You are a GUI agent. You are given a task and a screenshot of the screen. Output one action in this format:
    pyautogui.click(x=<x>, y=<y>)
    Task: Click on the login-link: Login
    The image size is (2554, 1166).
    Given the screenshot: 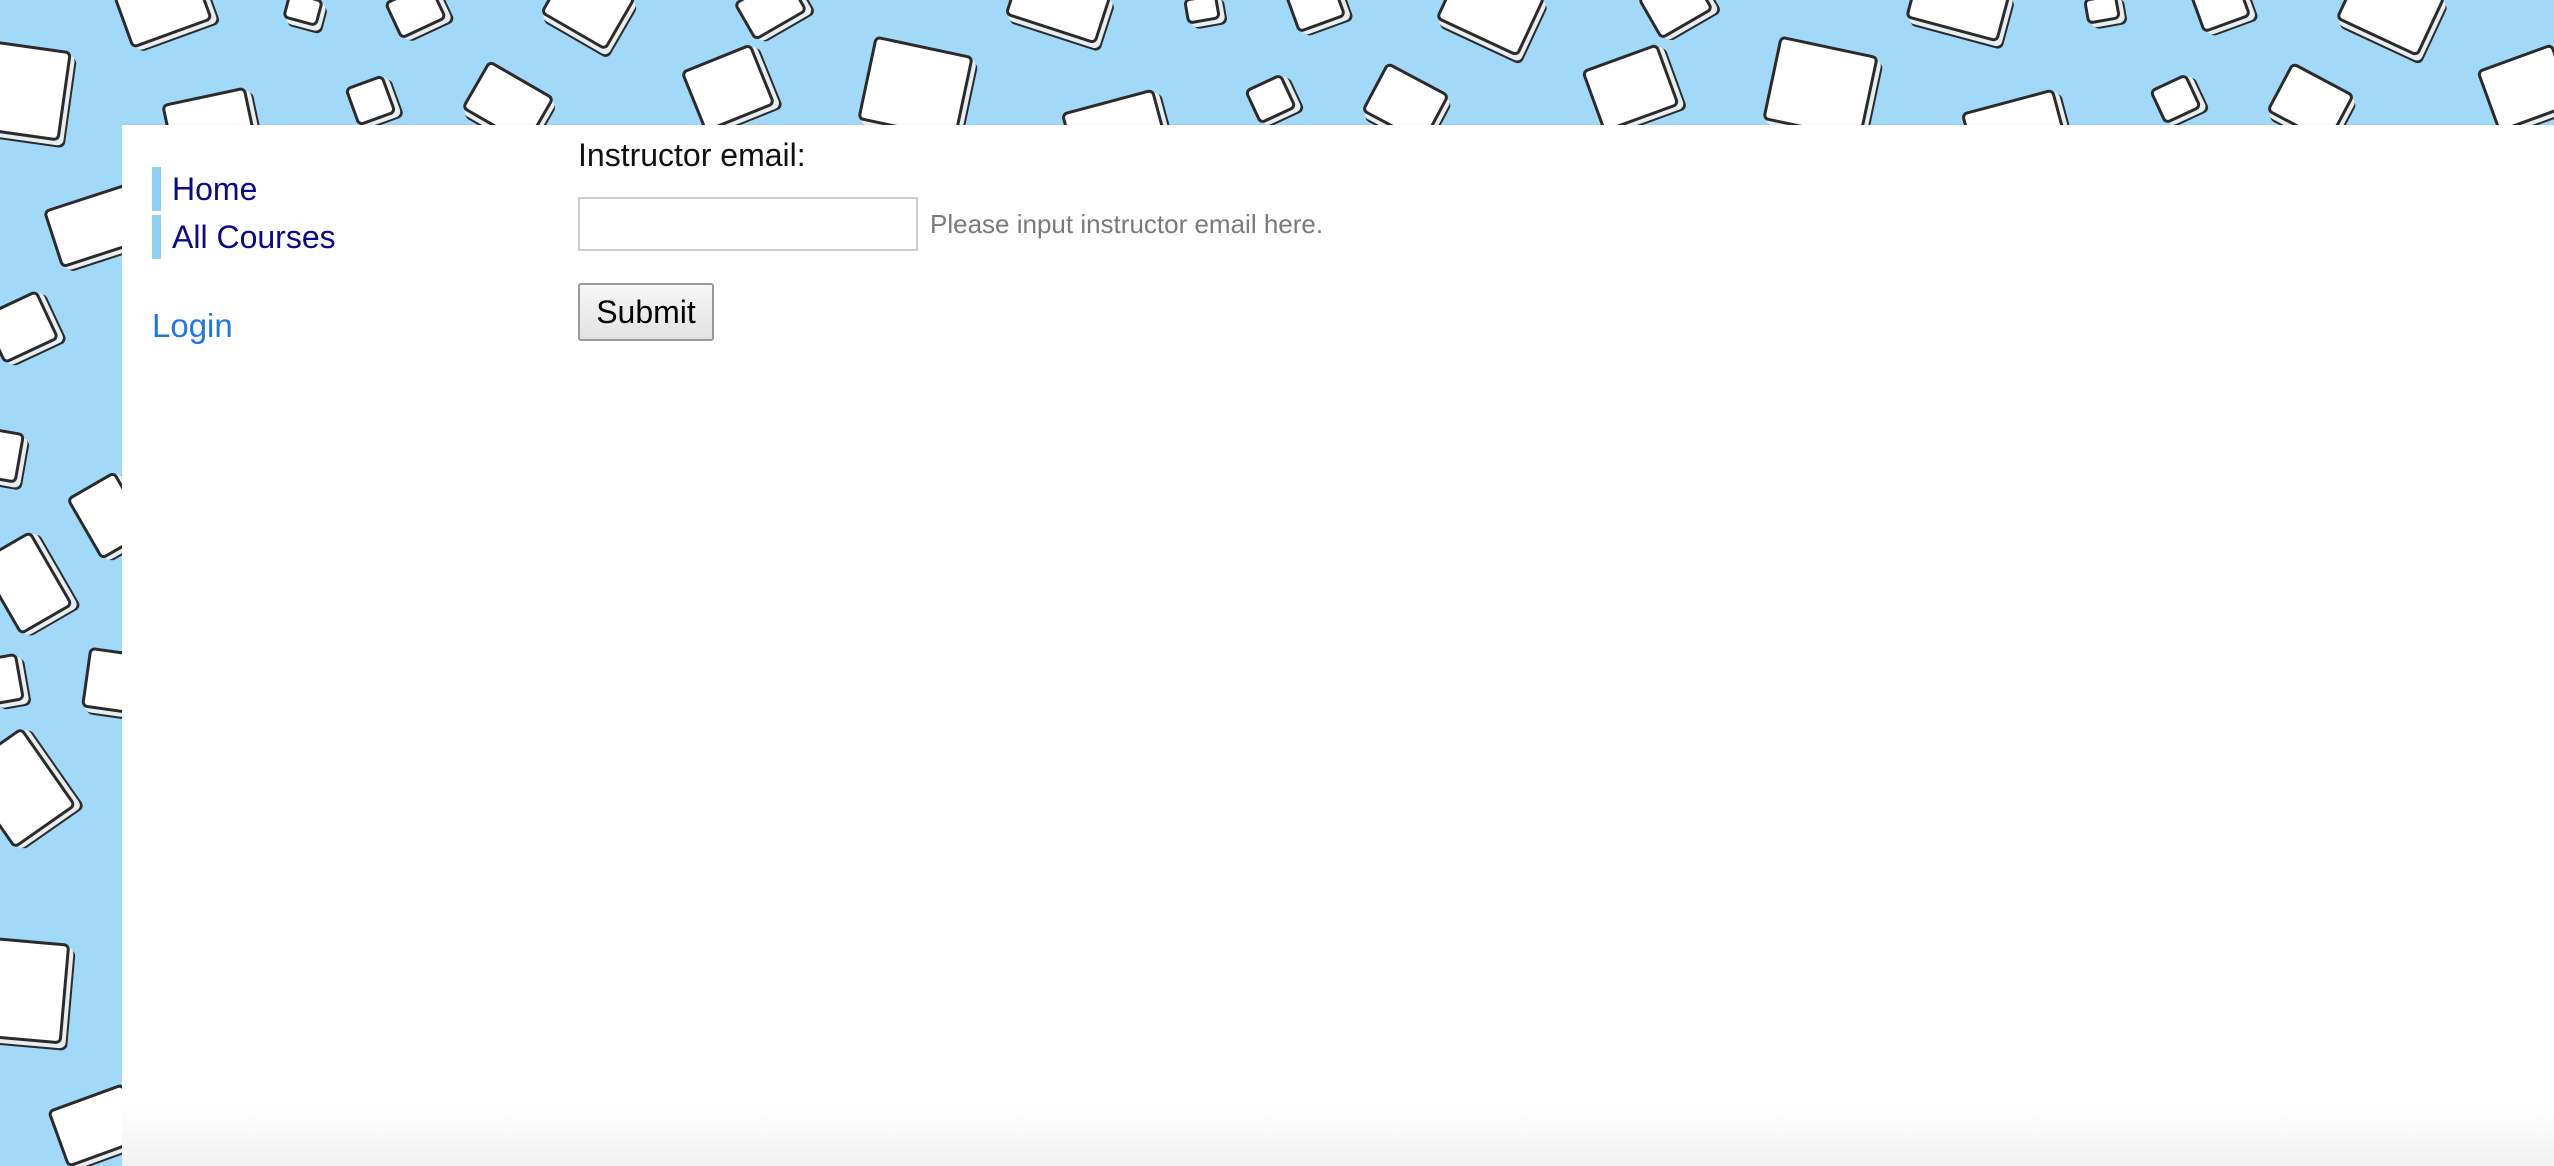 What is the action you would take?
    pyautogui.click(x=342, y=326)
    